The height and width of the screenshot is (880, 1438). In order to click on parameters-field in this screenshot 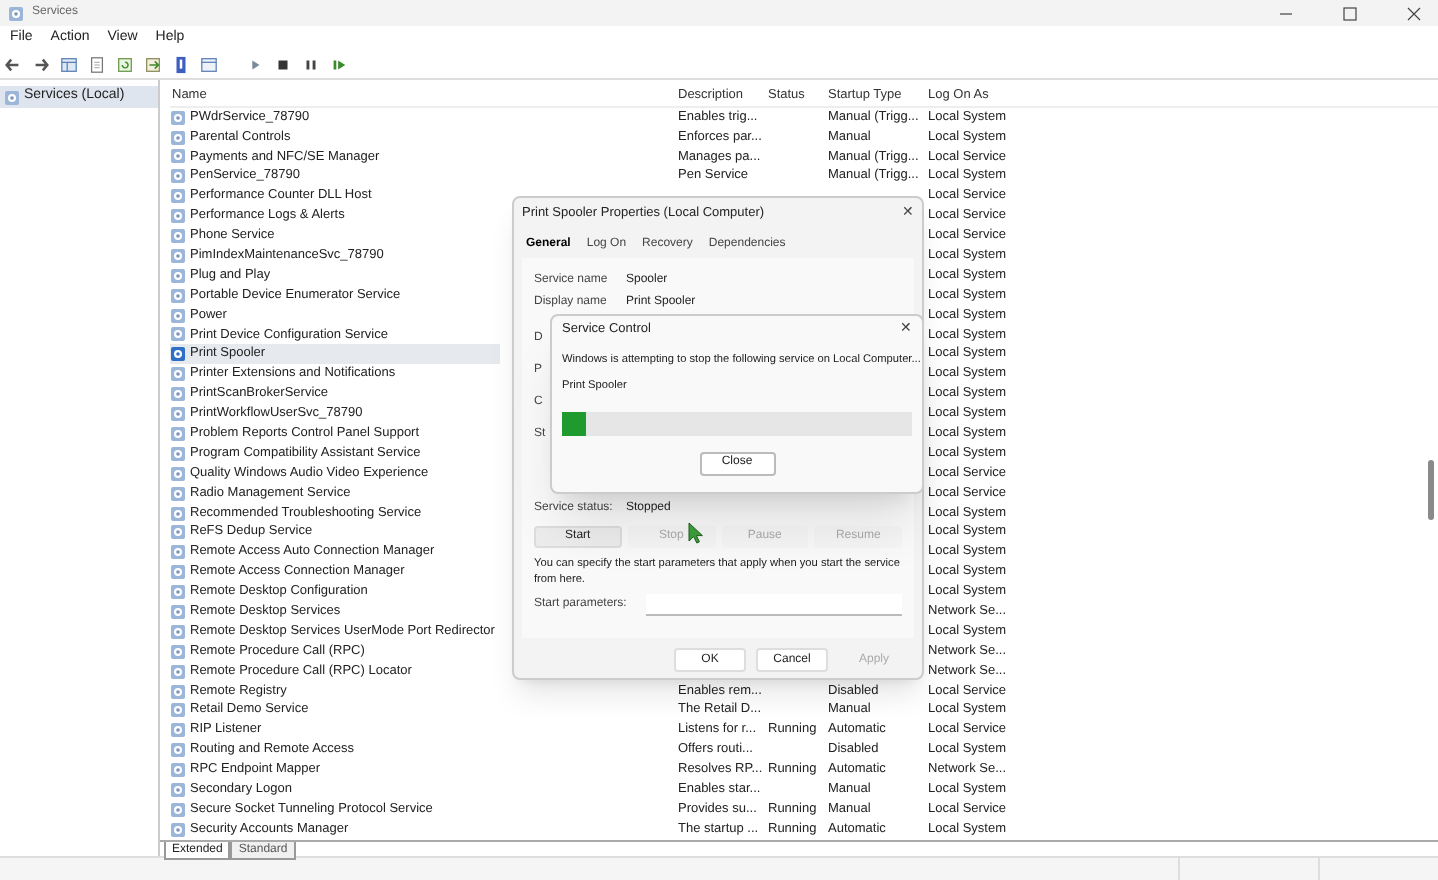, I will do `click(774, 605)`.